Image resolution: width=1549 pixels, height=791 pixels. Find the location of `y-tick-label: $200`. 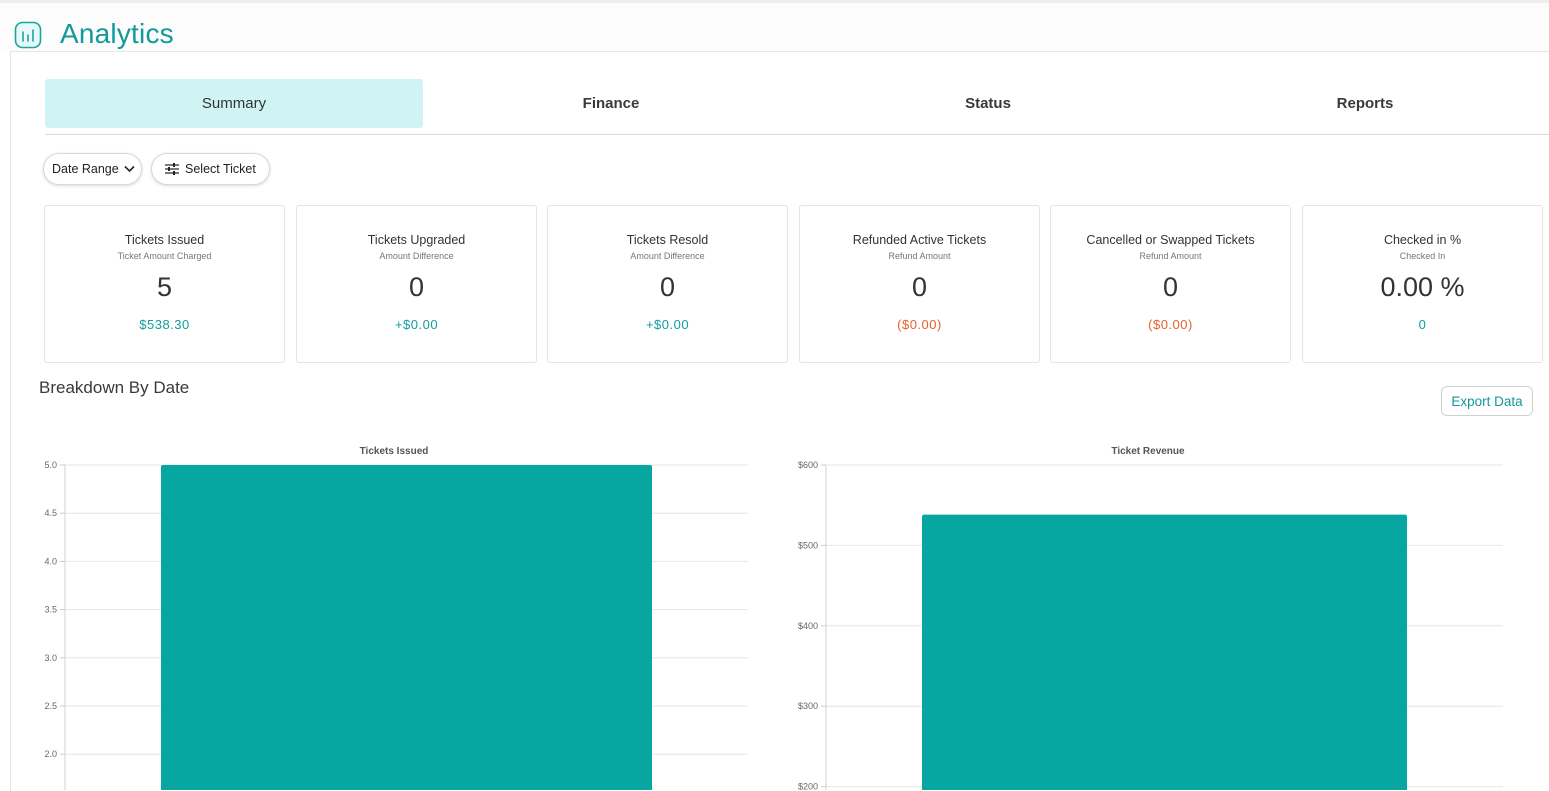

y-tick-label: $200 is located at coordinates (808, 786).